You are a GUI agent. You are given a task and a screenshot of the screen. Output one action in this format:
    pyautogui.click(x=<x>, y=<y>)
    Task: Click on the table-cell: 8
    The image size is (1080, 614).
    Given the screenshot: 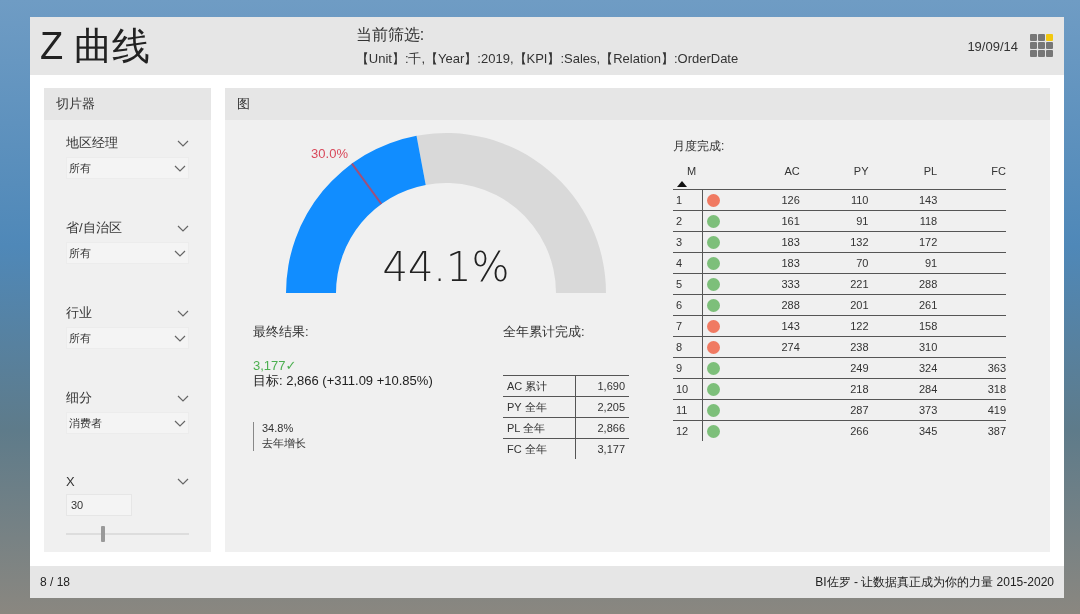 What is the action you would take?
    pyautogui.click(x=688, y=347)
    